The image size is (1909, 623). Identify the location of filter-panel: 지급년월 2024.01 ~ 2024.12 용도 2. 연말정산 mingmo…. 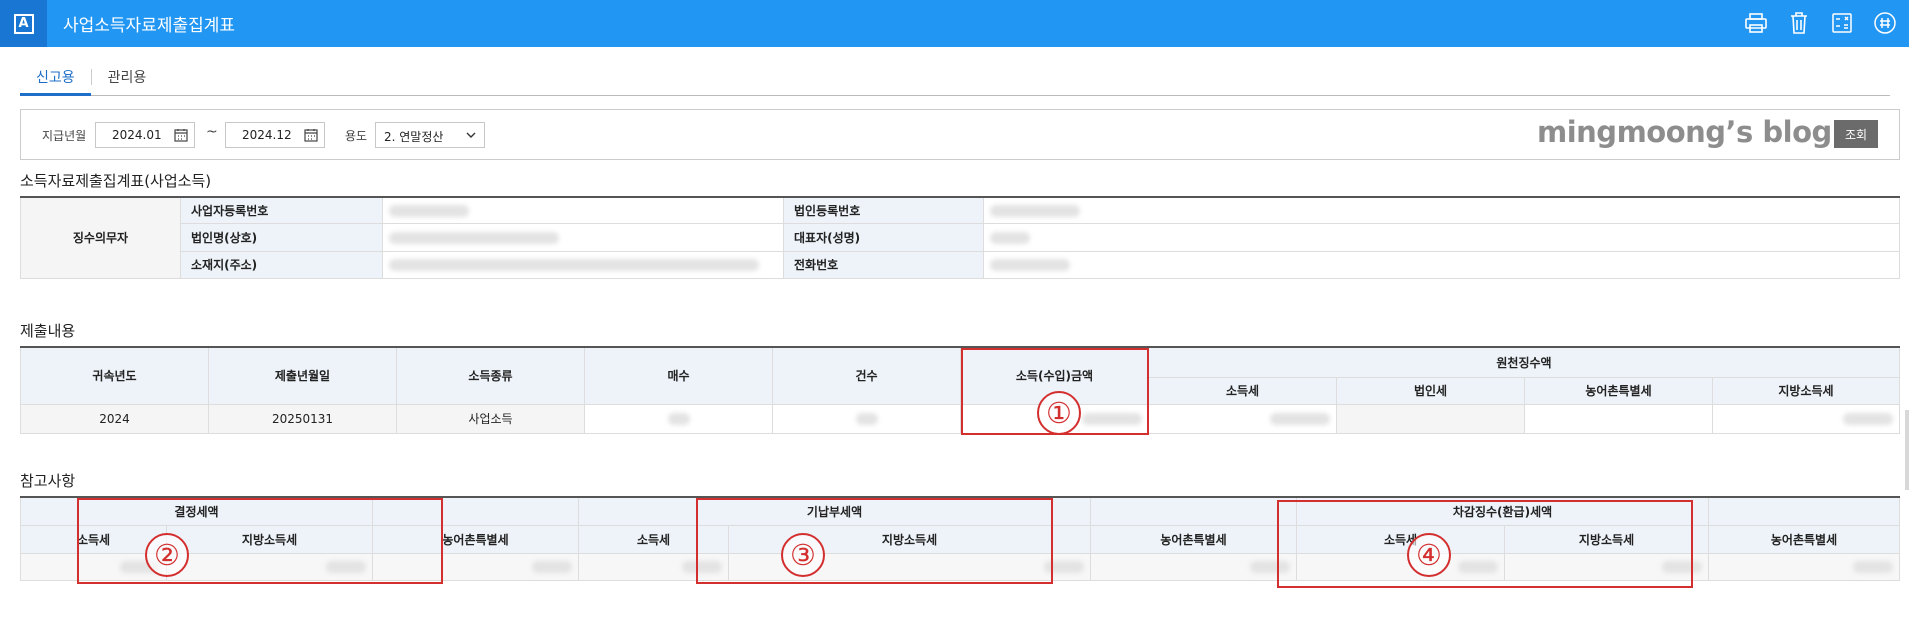
(960, 134).